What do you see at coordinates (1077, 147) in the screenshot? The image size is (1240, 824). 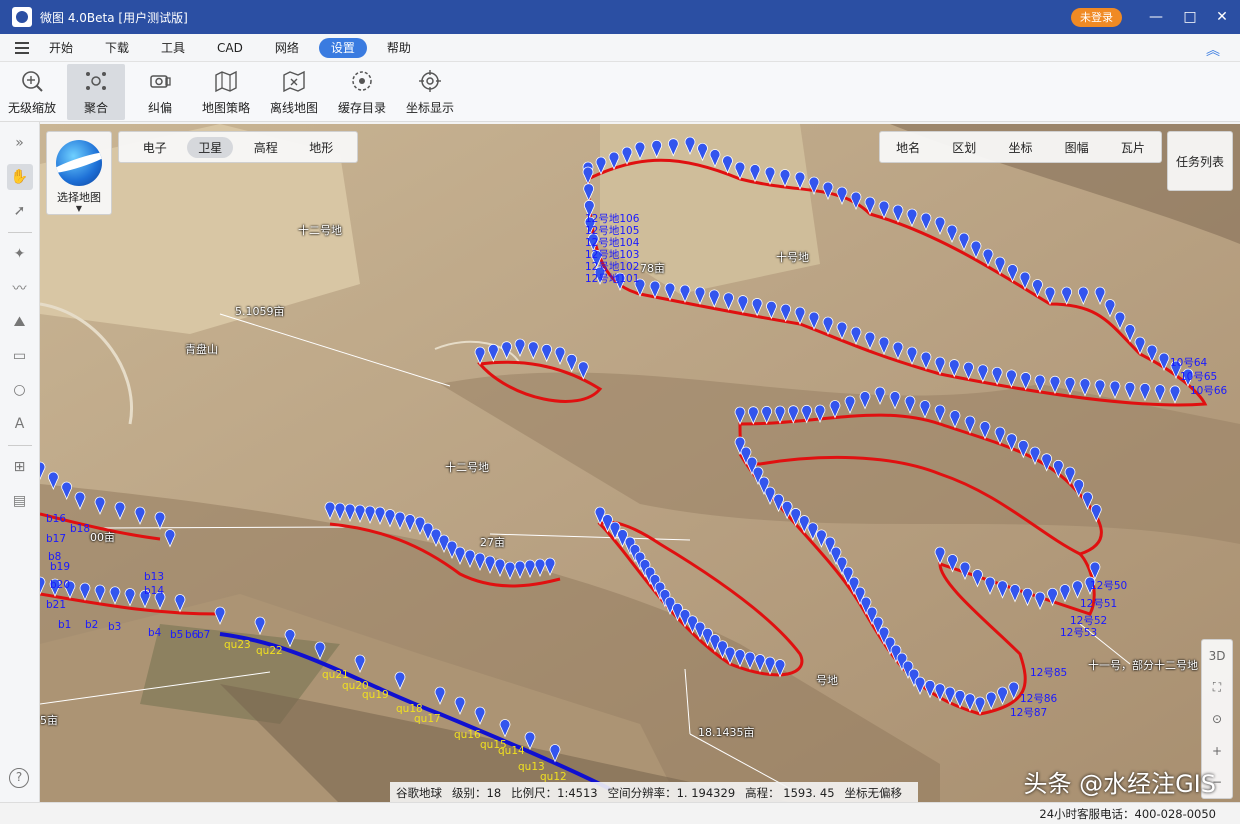 I see `overlay-sheets: 图幅` at bounding box center [1077, 147].